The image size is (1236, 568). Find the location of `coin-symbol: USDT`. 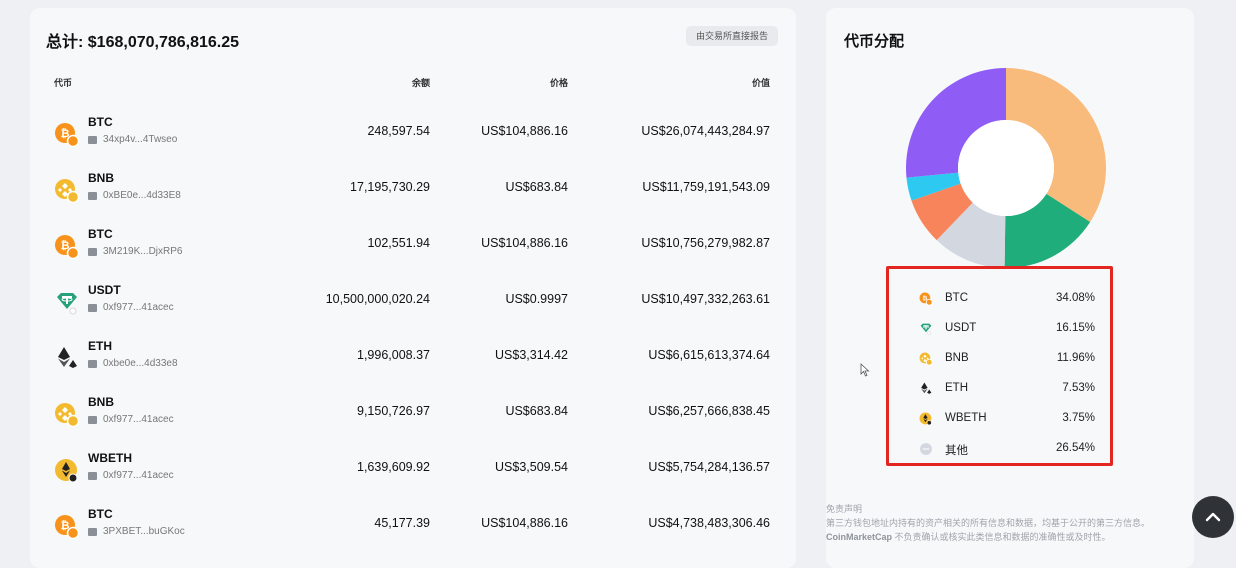

coin-symbol: USDT is located at coordinates (104, 290).